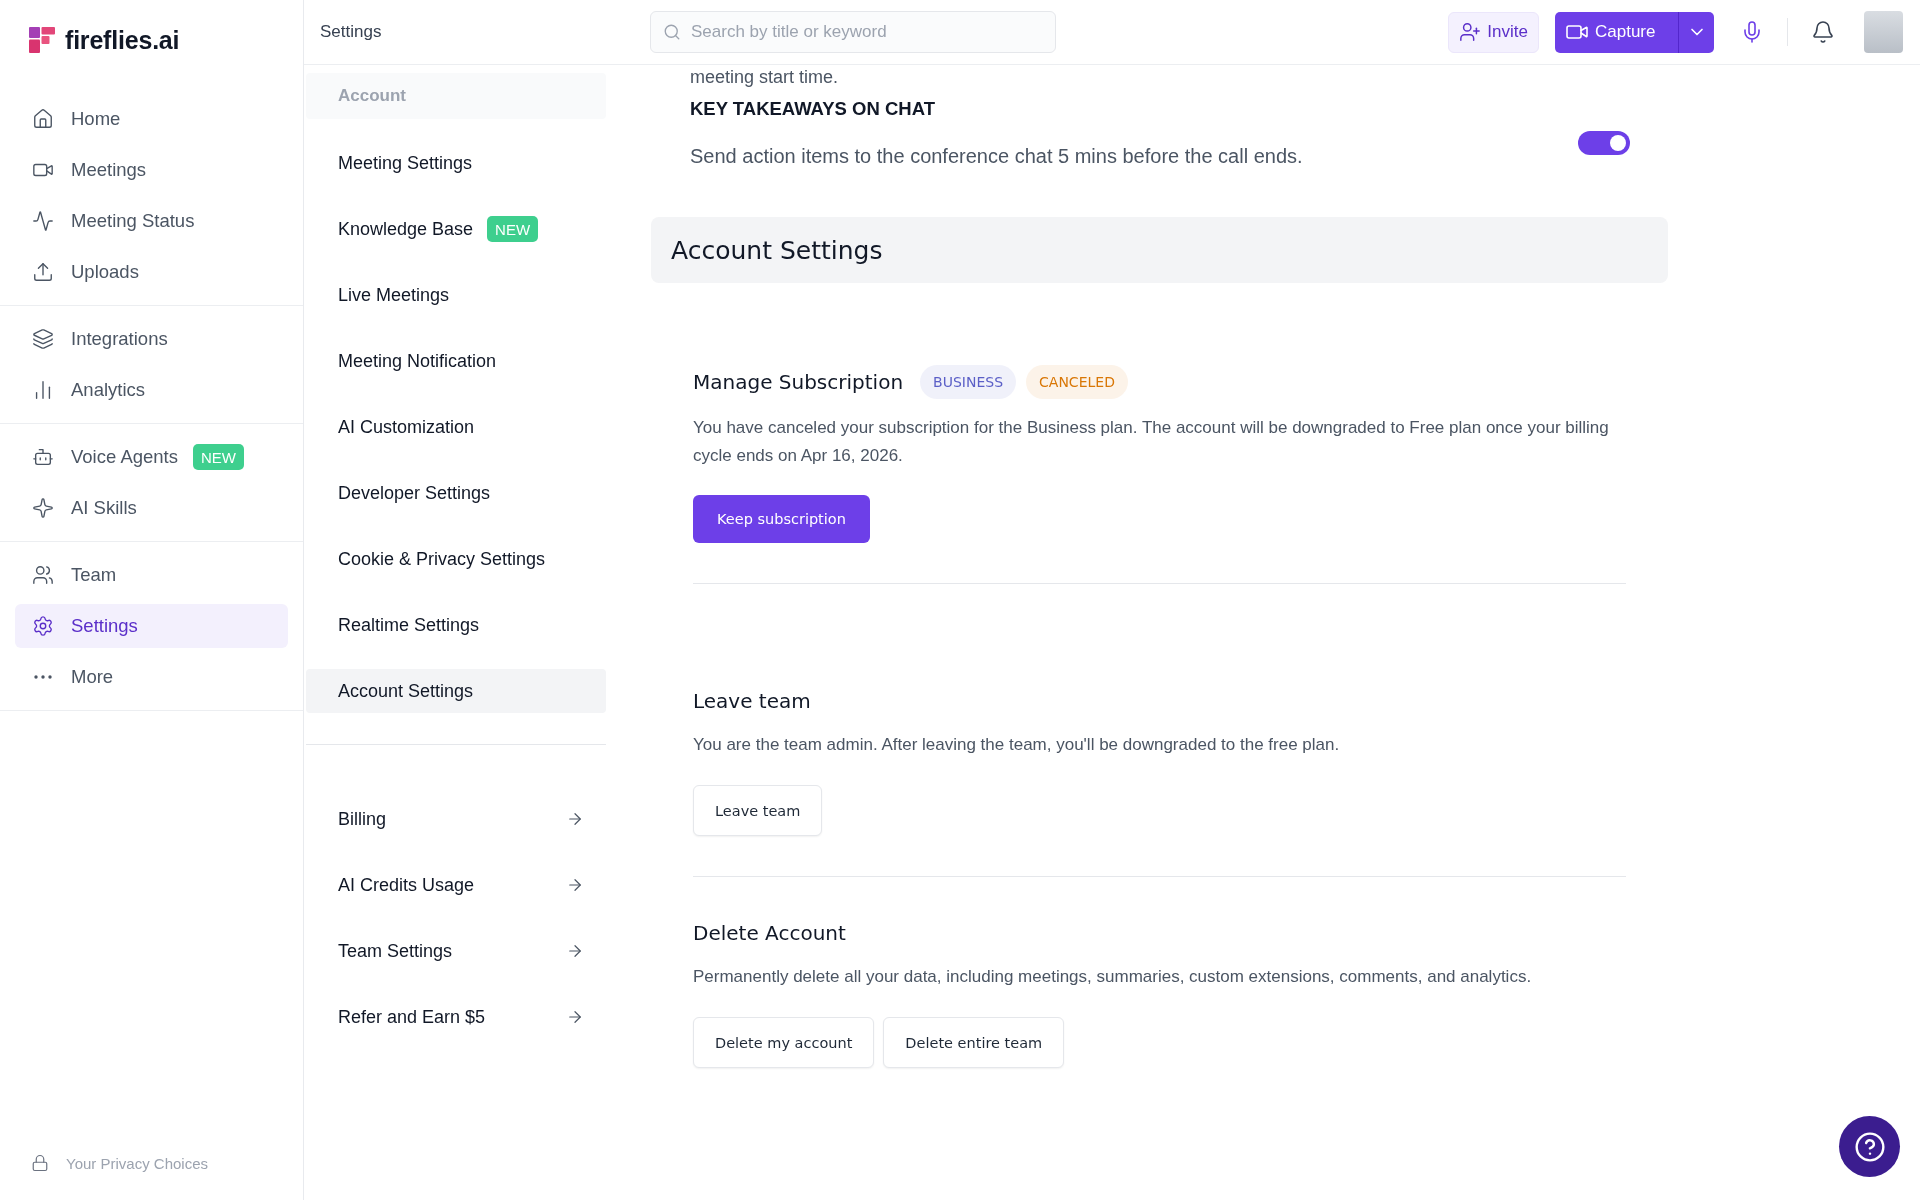  Describe the element at coordinates (43, 221) in the screenshot. I see `pulse-icon` at that location.